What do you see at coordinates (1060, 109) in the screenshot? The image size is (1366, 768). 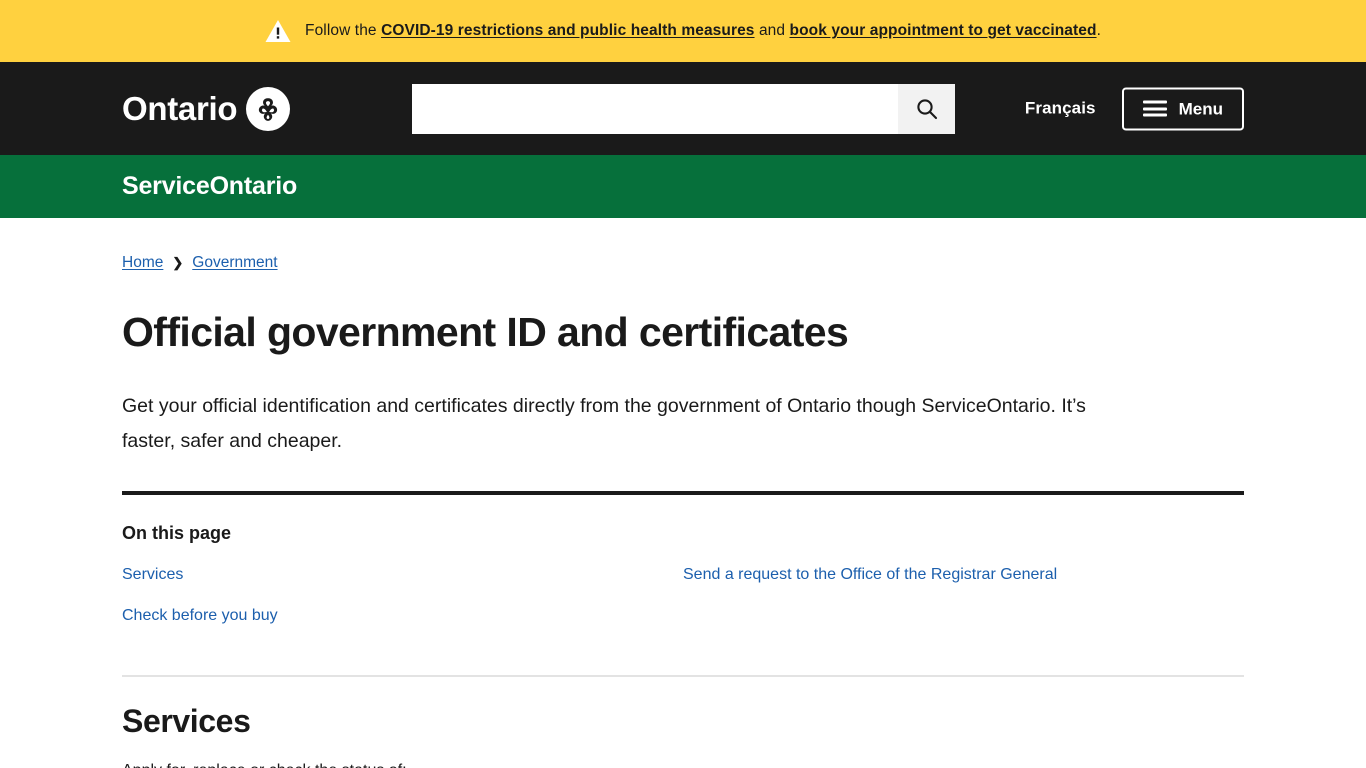 I see `language-toggle-link: Français` at bounding box center [1060, 109].